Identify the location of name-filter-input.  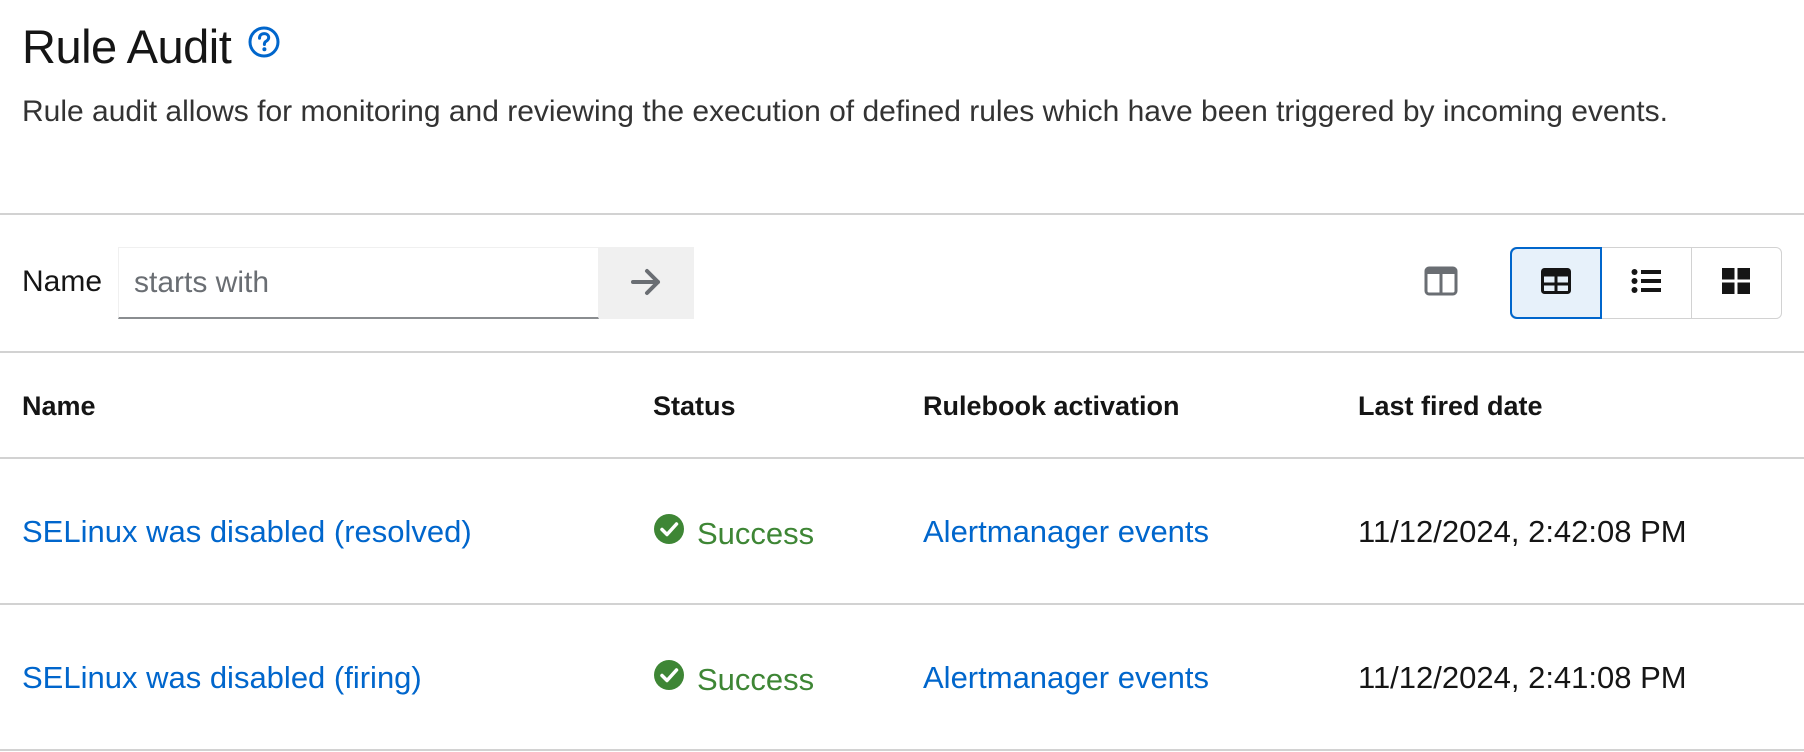
(358, 282).